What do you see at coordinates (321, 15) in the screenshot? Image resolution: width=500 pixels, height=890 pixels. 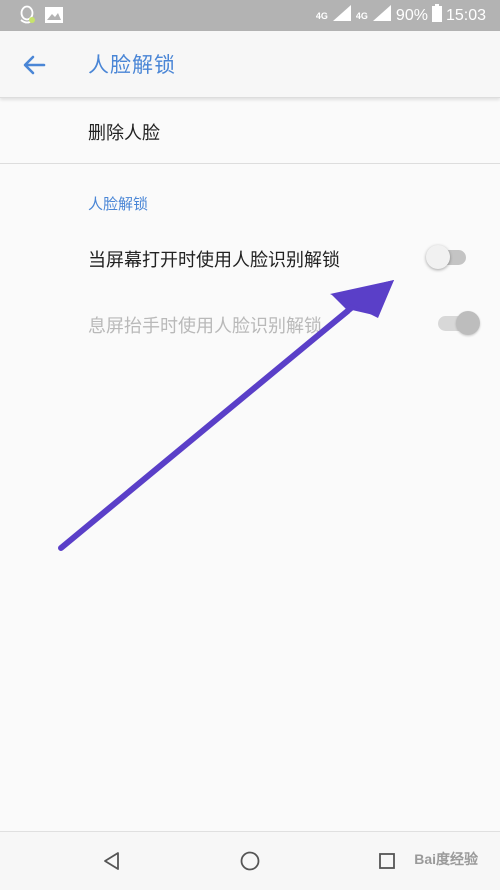 I see `network-type-label: 4G` at bounding box center [321, 15].